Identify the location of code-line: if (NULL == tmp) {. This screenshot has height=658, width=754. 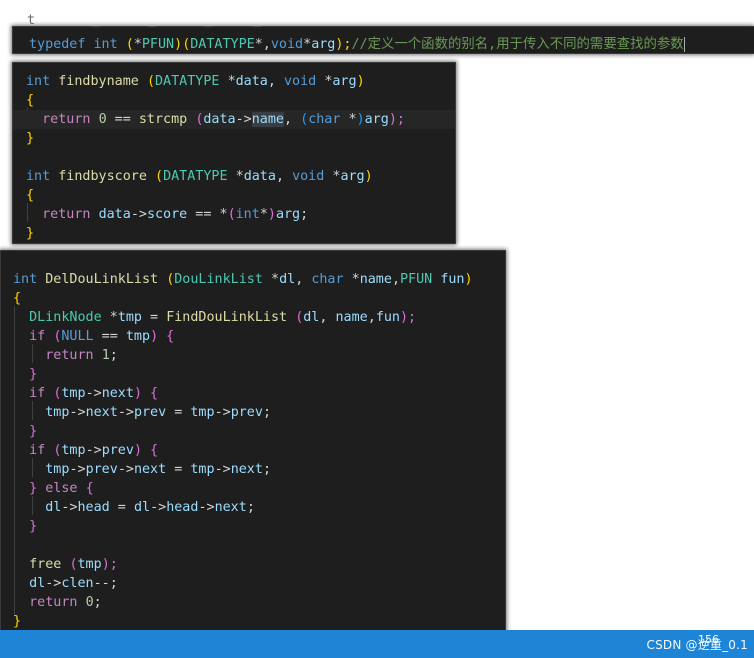
(259, 336).